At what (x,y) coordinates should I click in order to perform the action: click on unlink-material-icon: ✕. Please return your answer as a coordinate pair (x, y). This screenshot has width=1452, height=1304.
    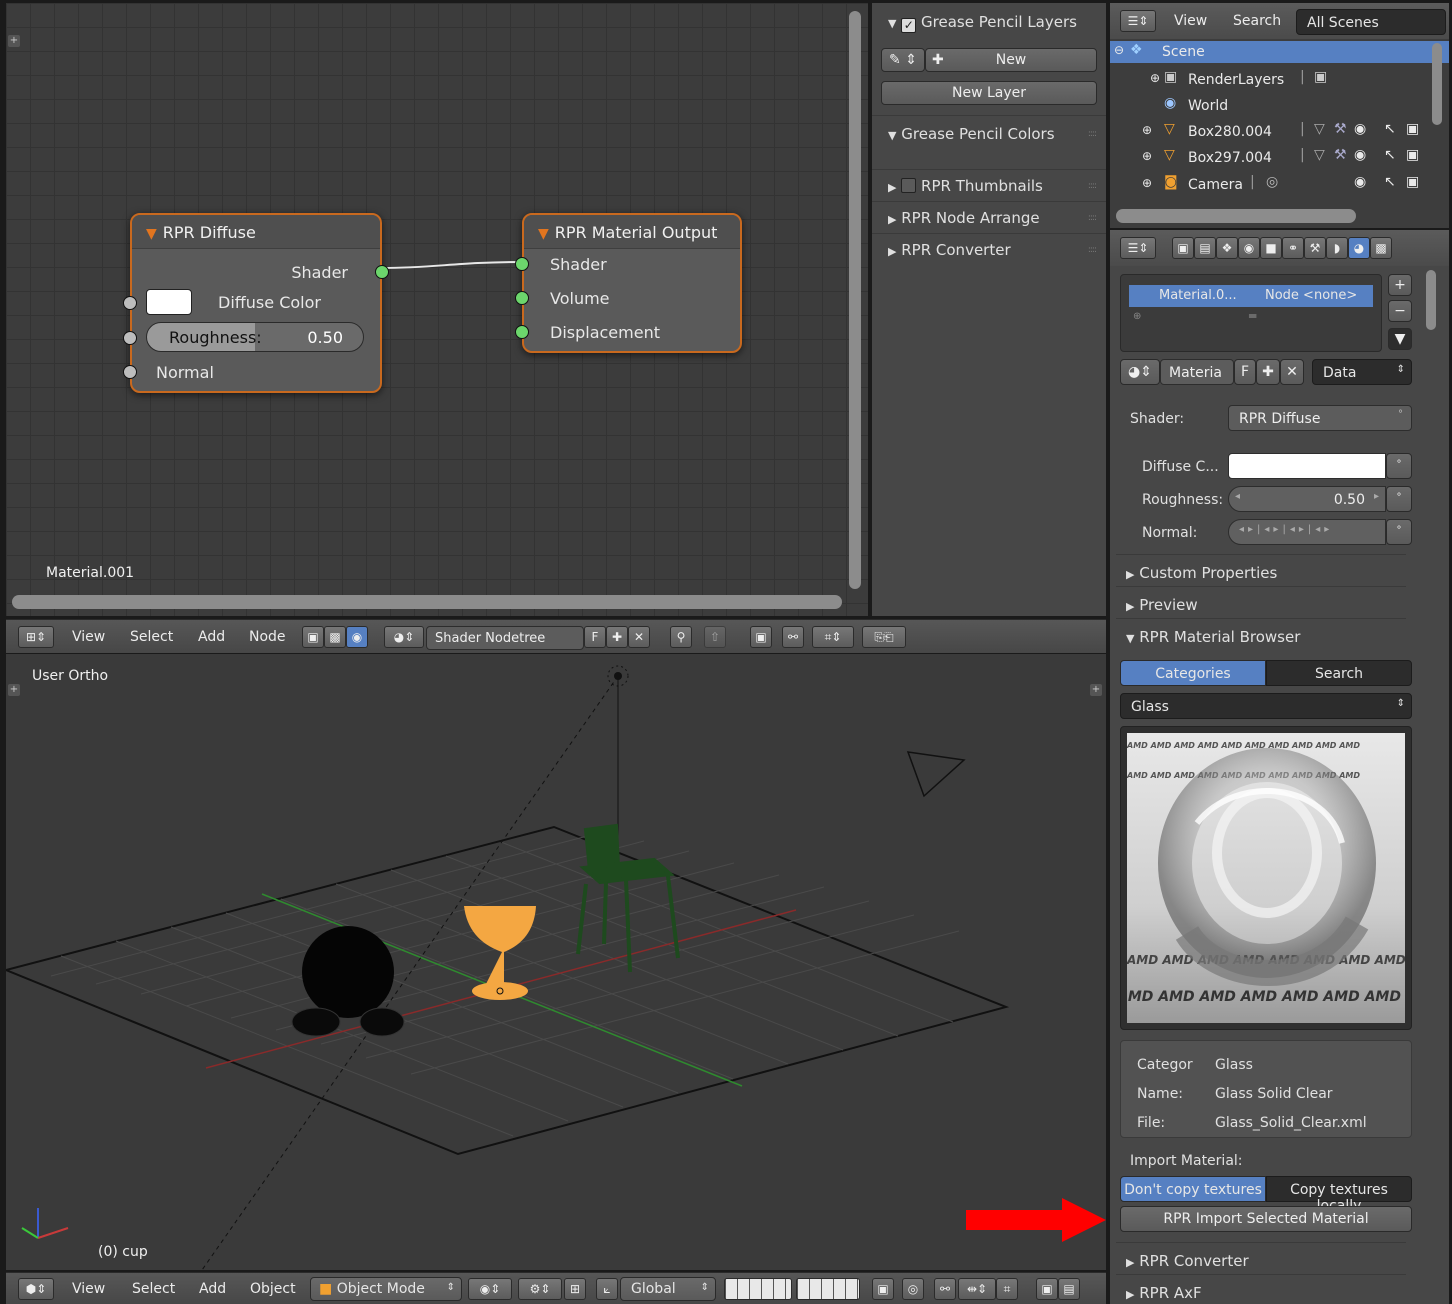
    Looking at the image, I should click on (1292, 372).